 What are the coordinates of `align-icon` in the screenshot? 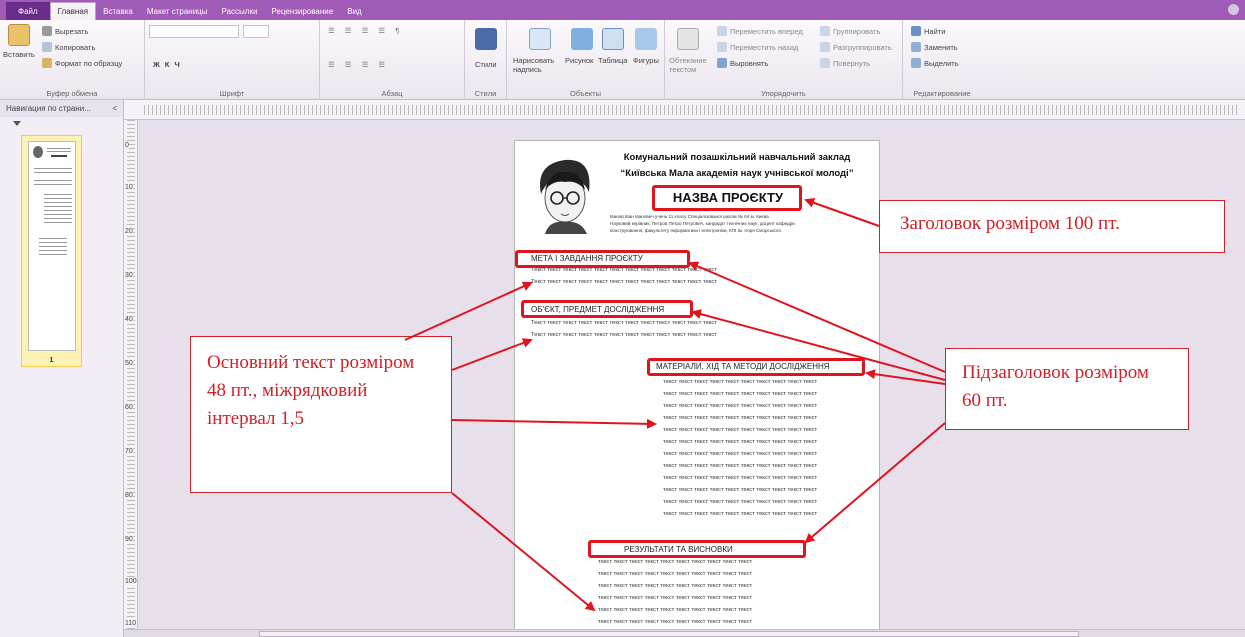 It's located at (722, 63).